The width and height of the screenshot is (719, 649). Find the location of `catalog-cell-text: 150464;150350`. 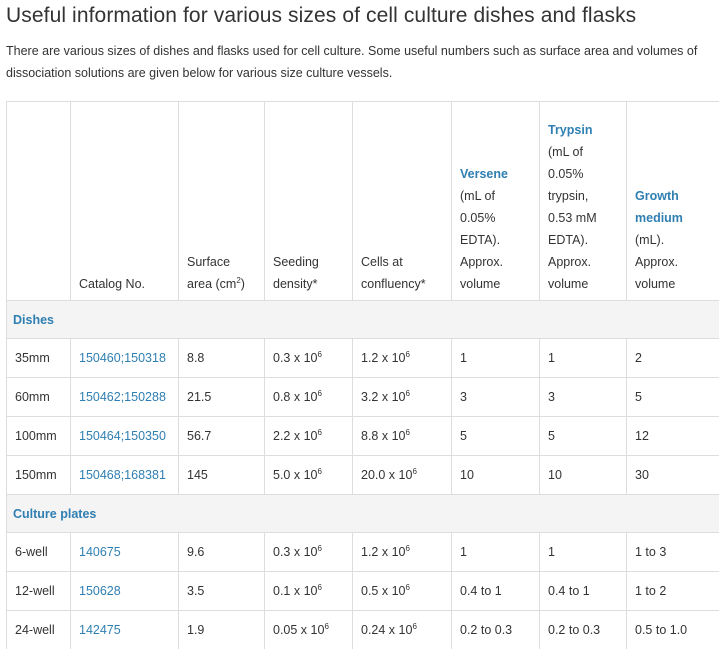

catalog-cell-text: 150464;150350 is located at coordinates (122, 436).